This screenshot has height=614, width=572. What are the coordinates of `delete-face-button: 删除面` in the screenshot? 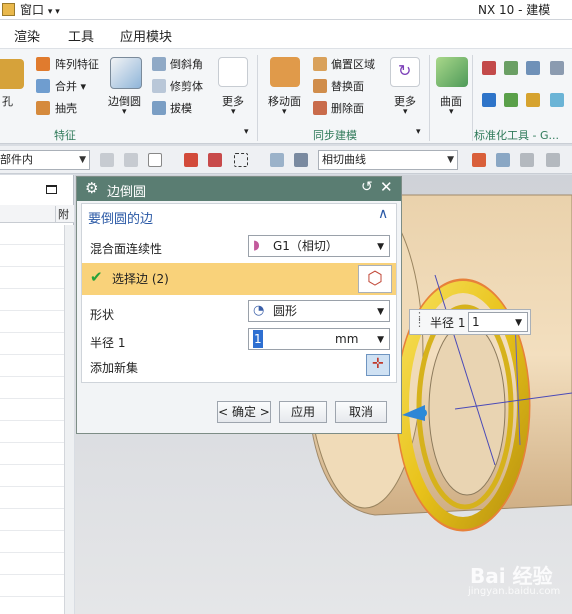 It's located at (347, 108).